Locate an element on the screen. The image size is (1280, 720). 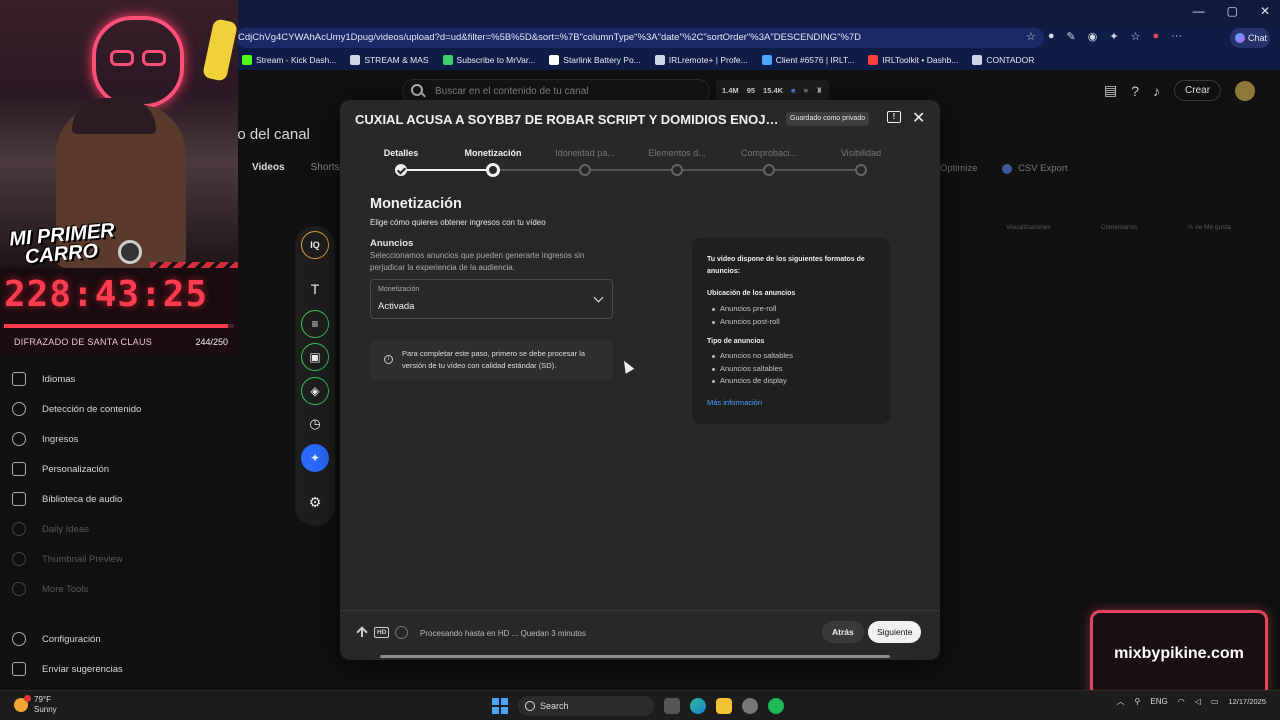
taskbar-search: Search is located at coordinates (586, 706).